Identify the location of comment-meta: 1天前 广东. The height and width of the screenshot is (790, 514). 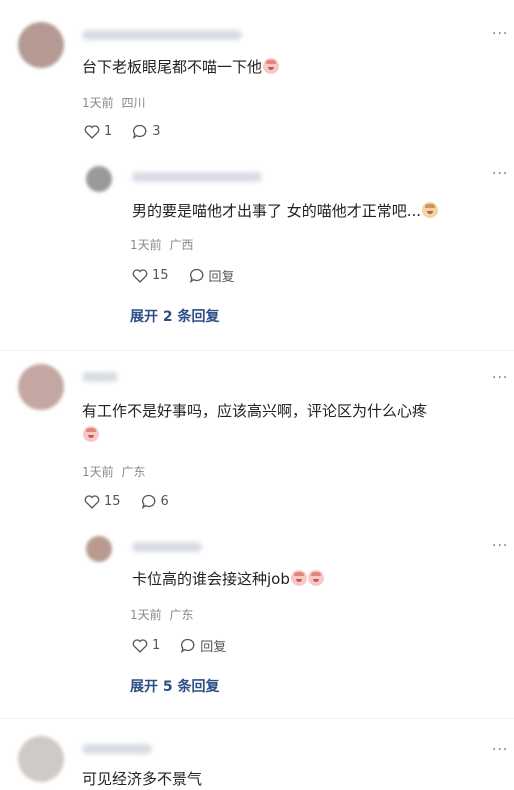
(114, 472).